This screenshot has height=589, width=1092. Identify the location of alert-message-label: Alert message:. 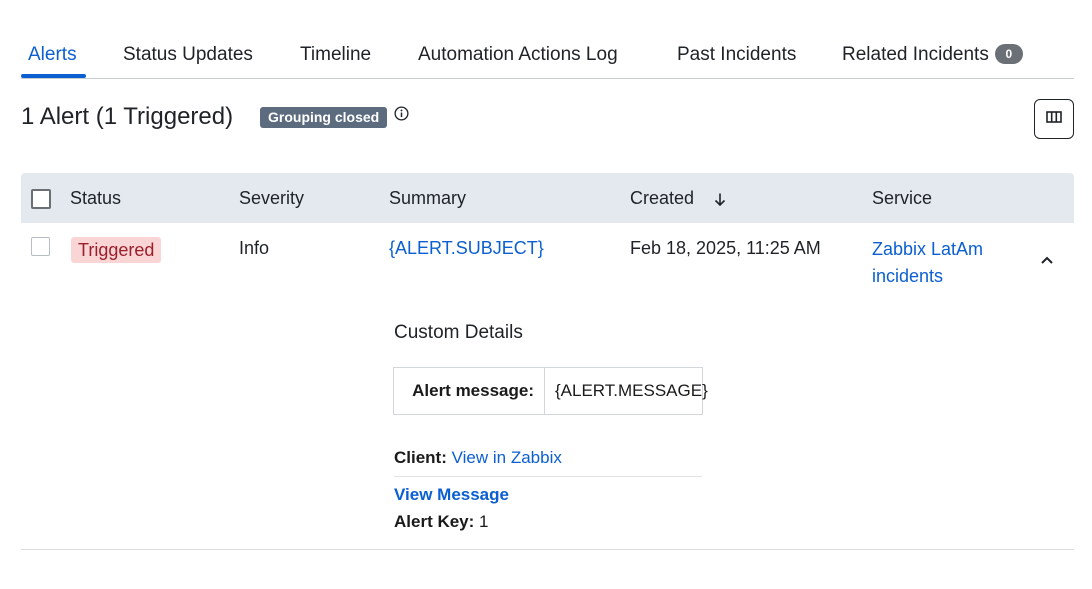
(469, 391).